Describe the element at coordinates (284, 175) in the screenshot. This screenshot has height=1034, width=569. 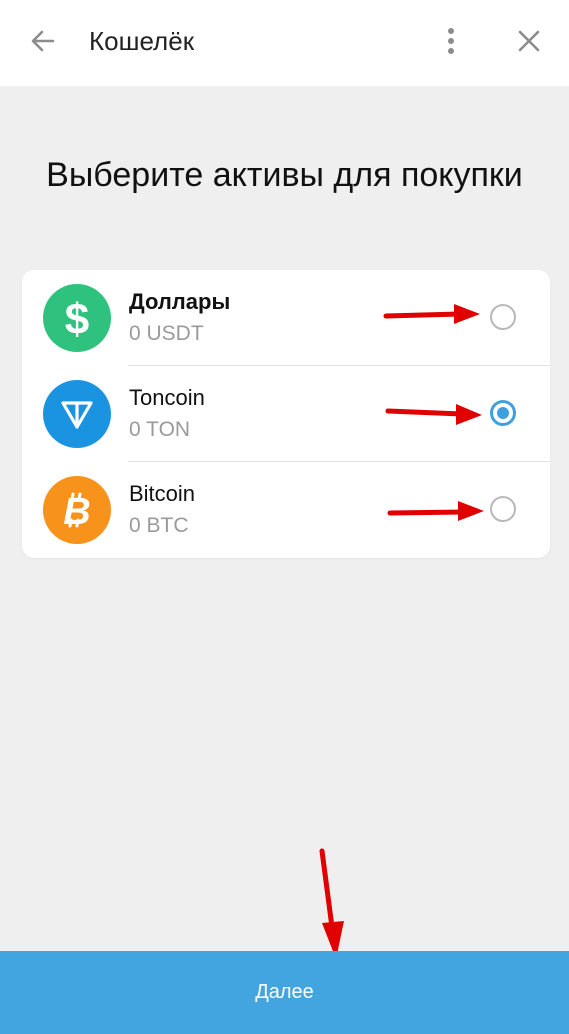
I see `page-heading: Выберите активы для покупки` at that location.